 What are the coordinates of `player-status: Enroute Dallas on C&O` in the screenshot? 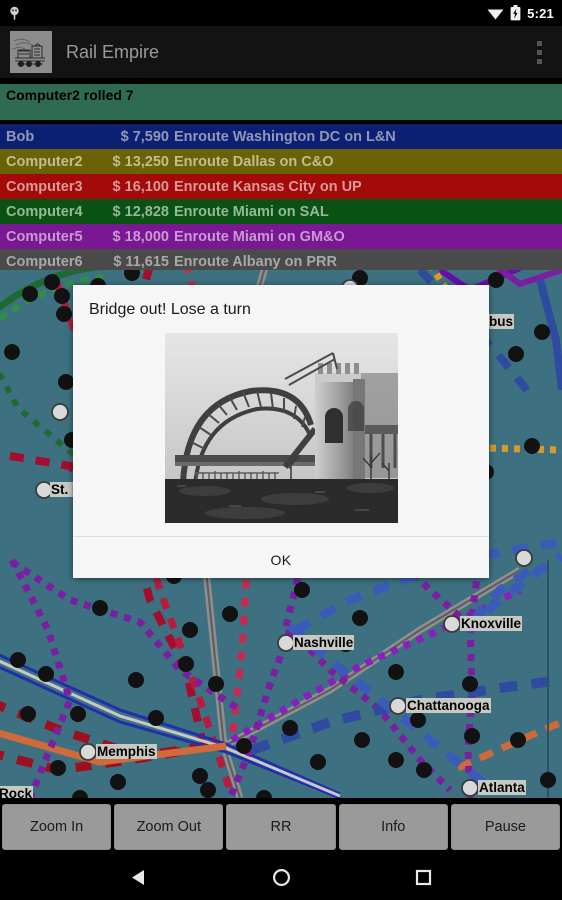 It's located at (254, 161).